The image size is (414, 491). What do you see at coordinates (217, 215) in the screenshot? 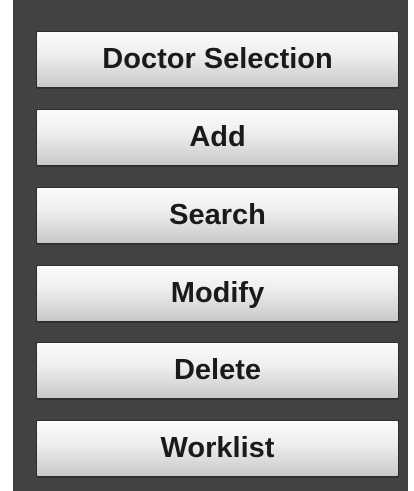
I see `search-button: Search` at bounding box center [217, 215].